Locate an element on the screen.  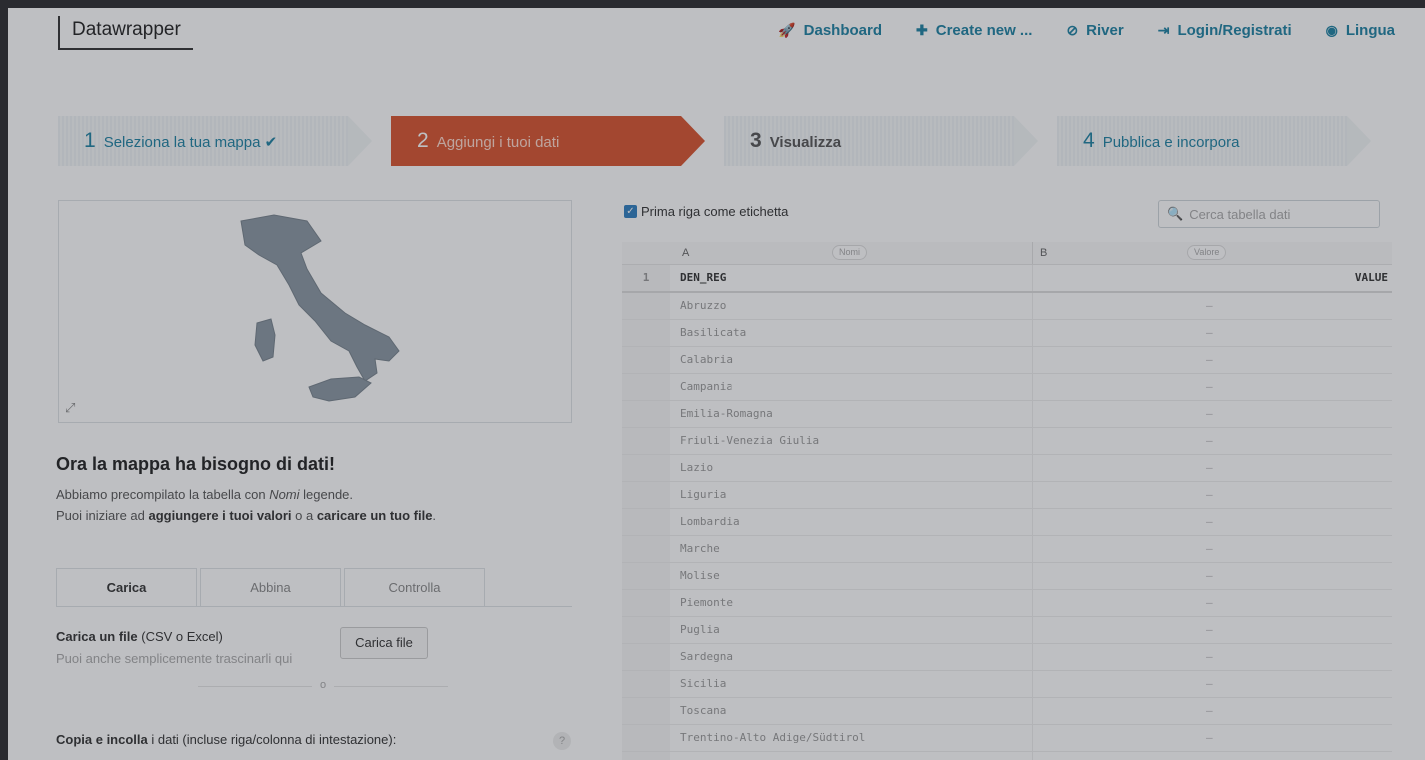
cell-a: Trentino-Alto Adige/Südtirol is located at coordinates (772, 738).